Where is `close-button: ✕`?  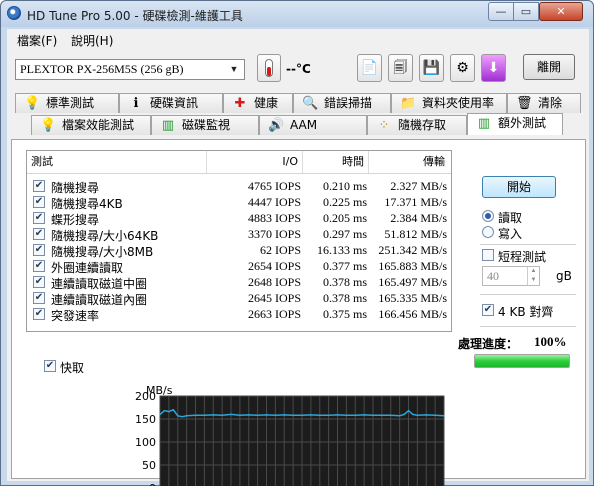 close-button: ✕ is located at coordinates (561, 11).